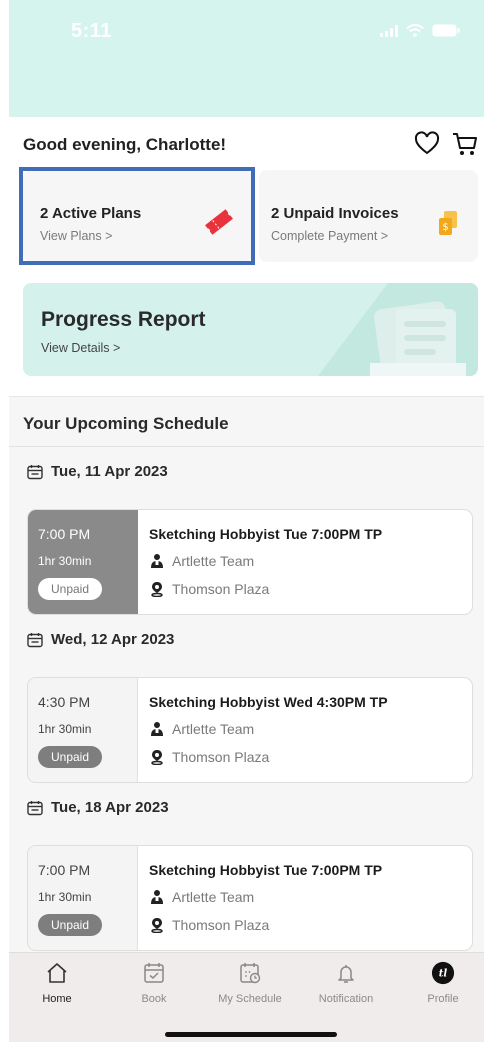 This screenshot has width=484, height=1042. I want to click on progress-report-title: Progress Report, so click(123, 319).